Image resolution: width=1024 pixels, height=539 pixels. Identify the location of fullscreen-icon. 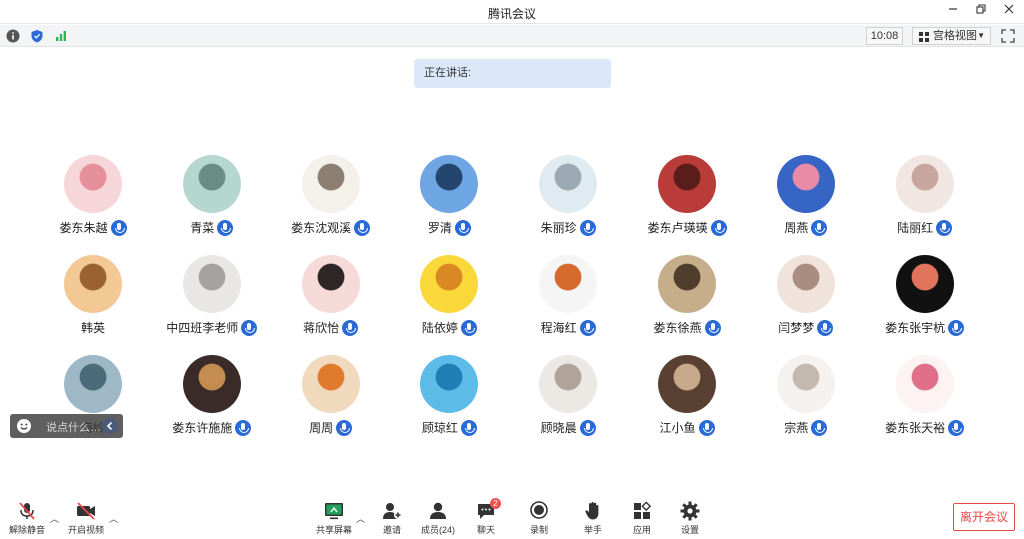
(1008, 36).